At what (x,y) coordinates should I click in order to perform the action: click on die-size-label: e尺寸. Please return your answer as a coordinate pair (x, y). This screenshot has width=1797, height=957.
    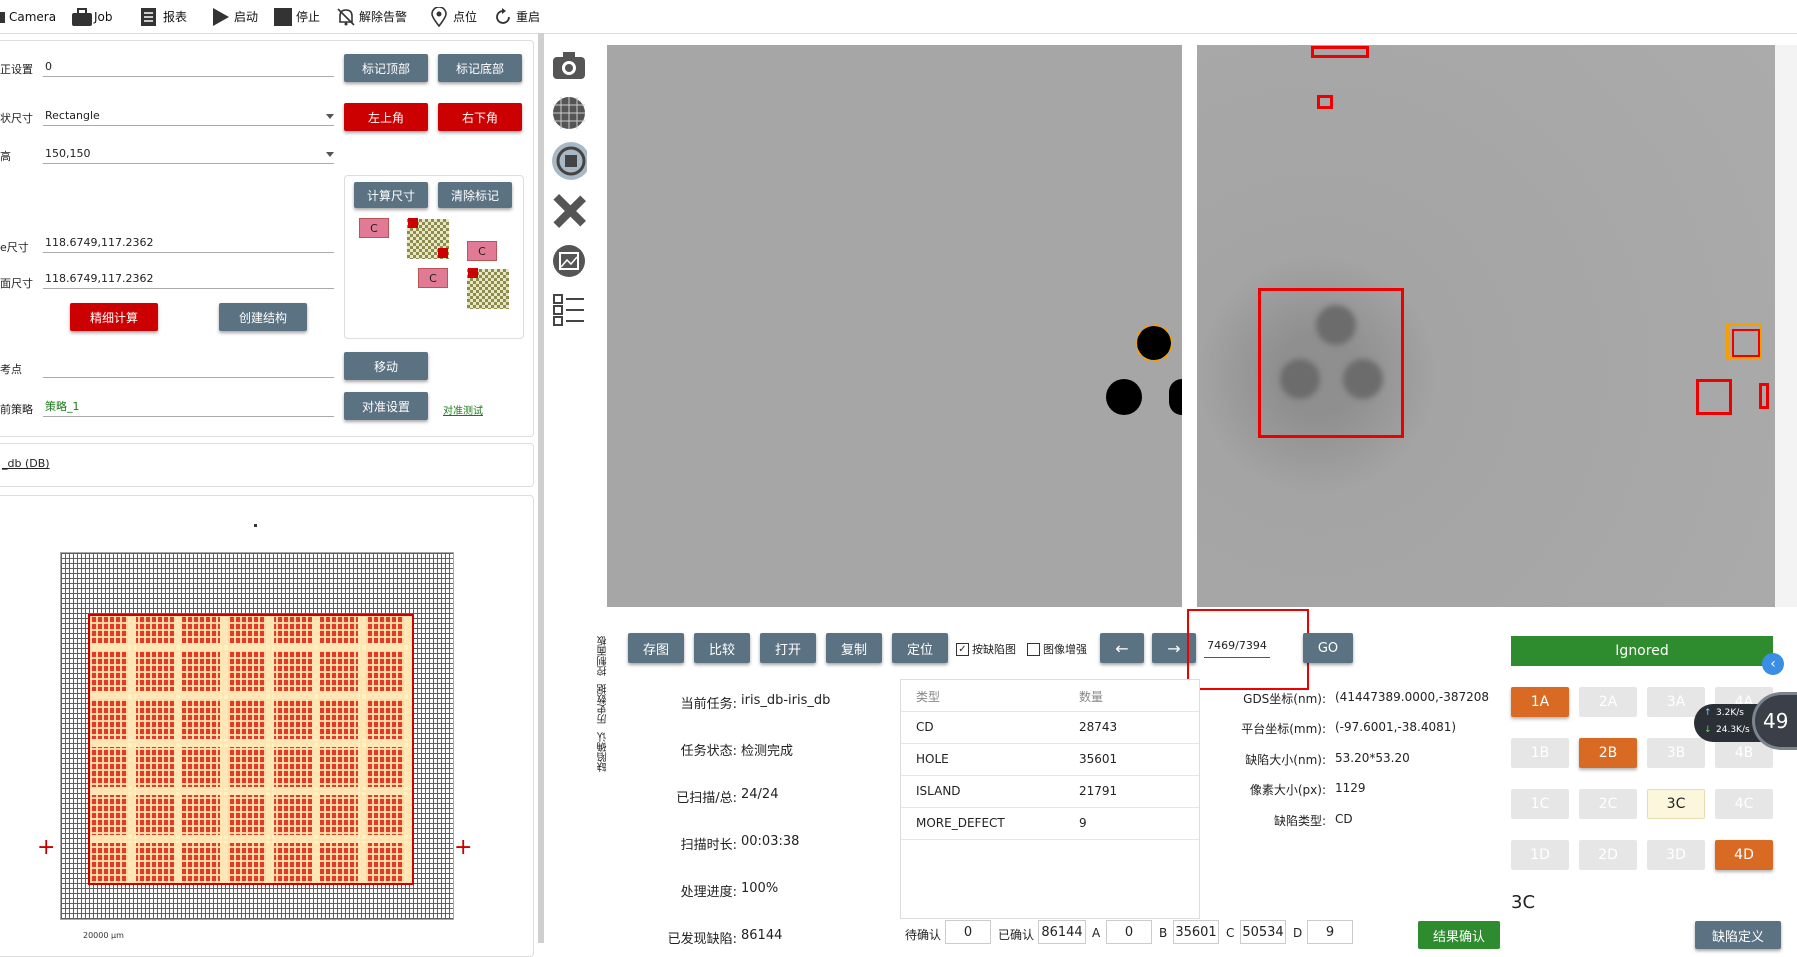
    Looking at the image, I should click on (14, 247).